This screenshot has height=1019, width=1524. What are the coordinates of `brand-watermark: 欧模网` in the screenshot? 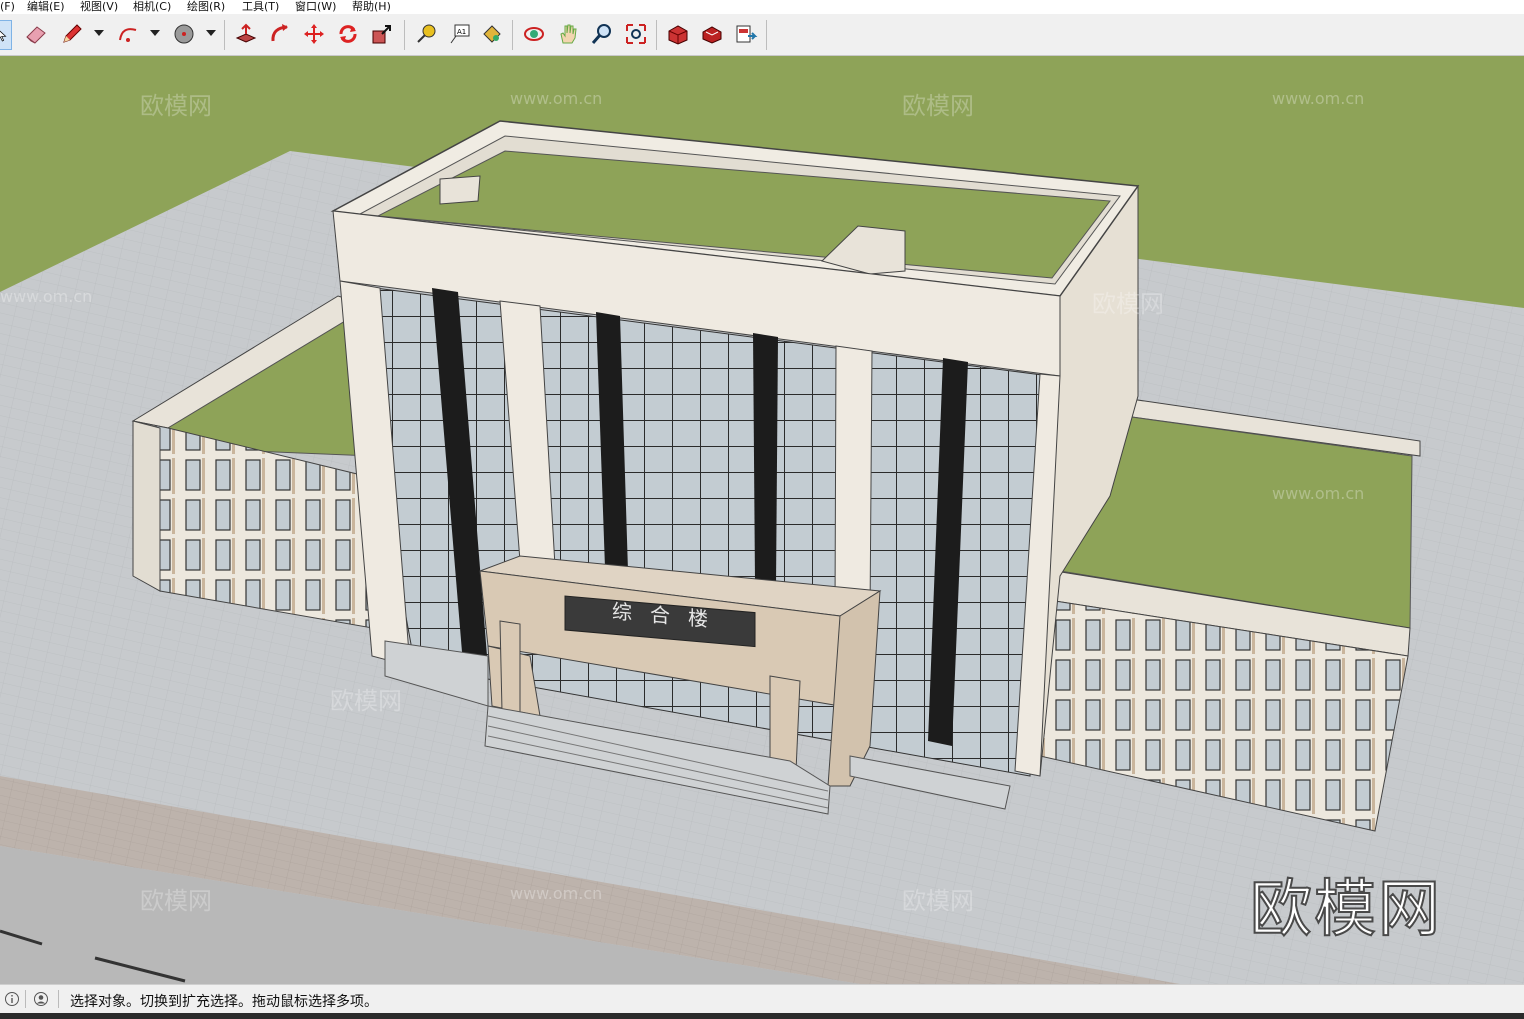 It's located at (1346, 908).